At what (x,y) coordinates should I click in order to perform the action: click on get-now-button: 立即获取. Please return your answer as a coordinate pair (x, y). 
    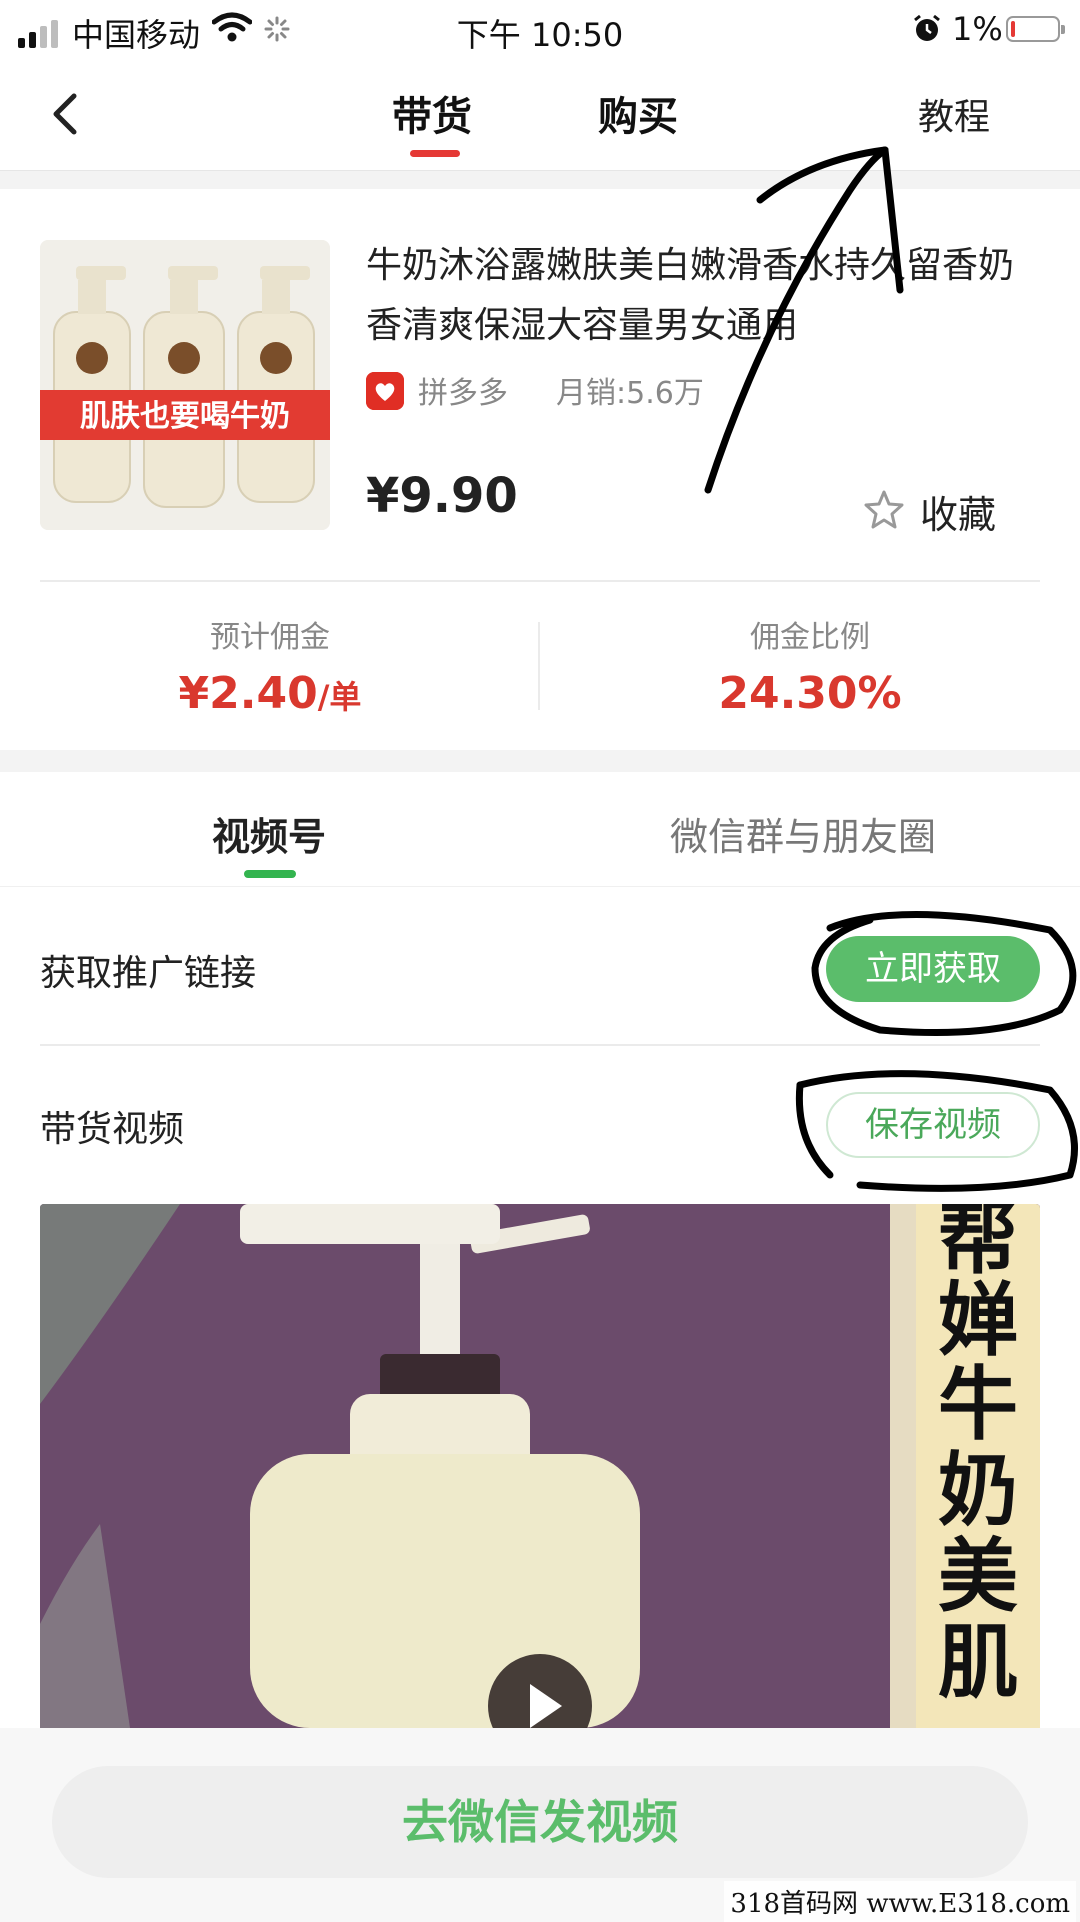
    Looking at the image, I should click on (933, 969).